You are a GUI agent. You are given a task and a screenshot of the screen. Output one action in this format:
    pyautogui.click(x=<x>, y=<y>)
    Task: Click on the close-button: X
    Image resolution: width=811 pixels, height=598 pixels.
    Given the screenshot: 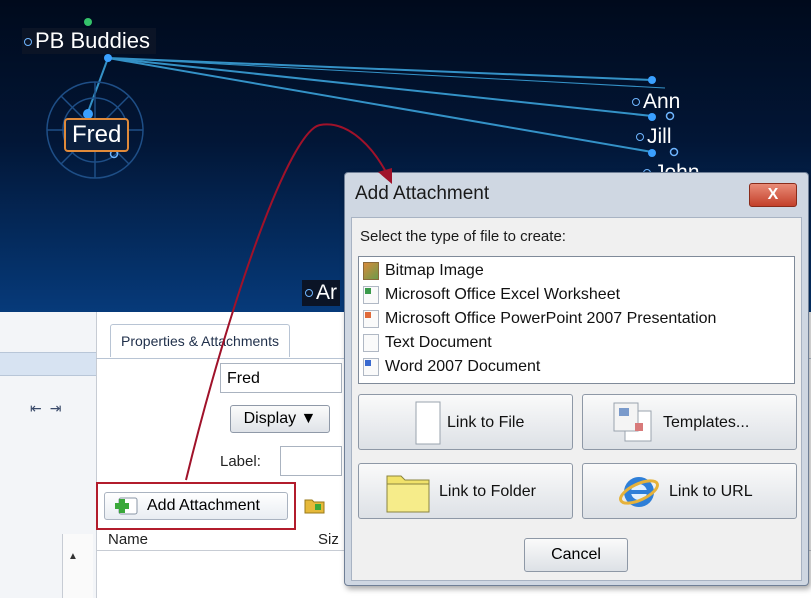 What is the action you would take?
    pyautogui.click(x=773, y=195)
    